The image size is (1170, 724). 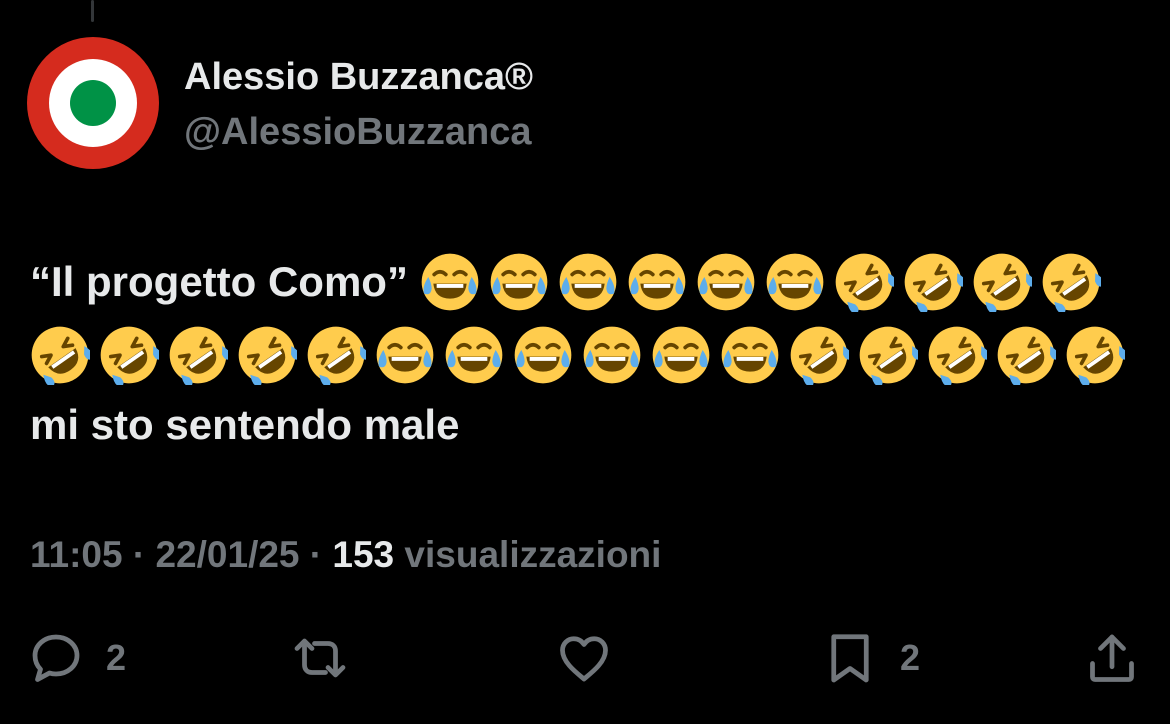 I want to click on views-label: visualizzazioni, so click(x=528, y=554).